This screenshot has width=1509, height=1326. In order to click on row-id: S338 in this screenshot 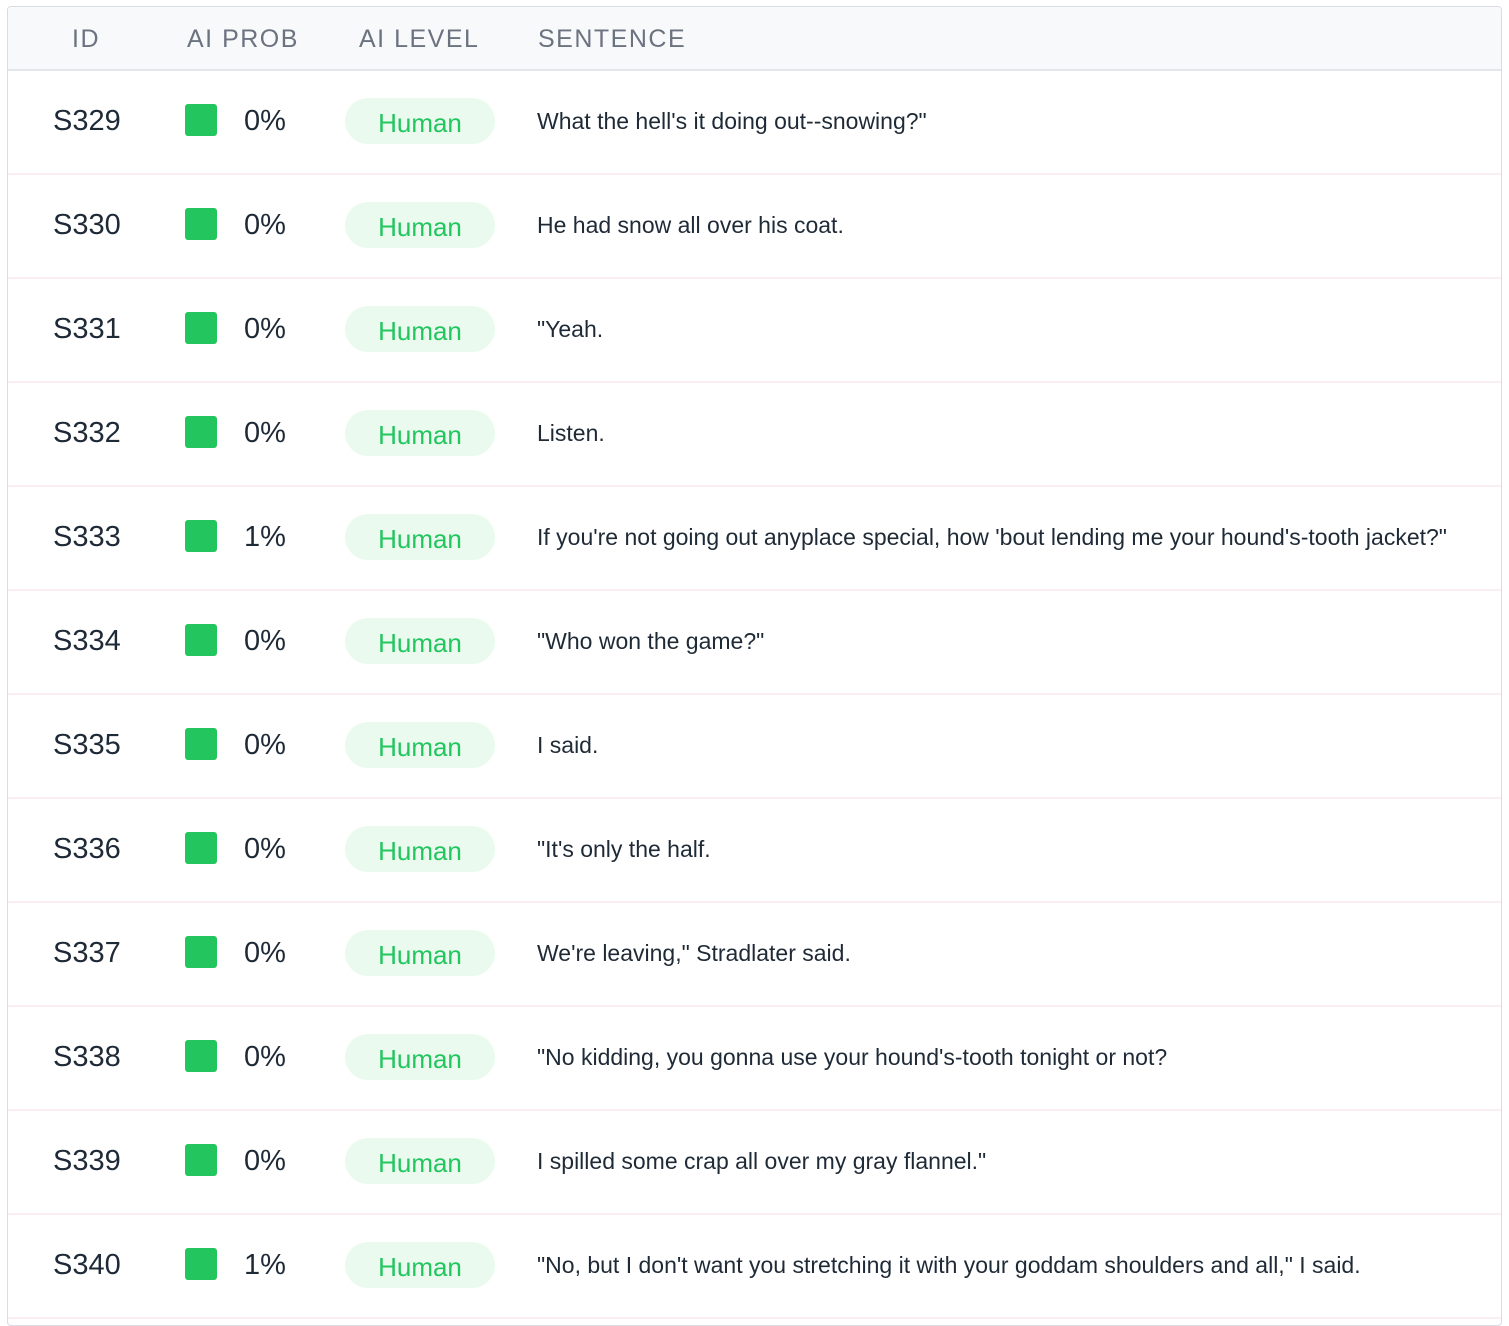, I will do `click(87, 1057)`.